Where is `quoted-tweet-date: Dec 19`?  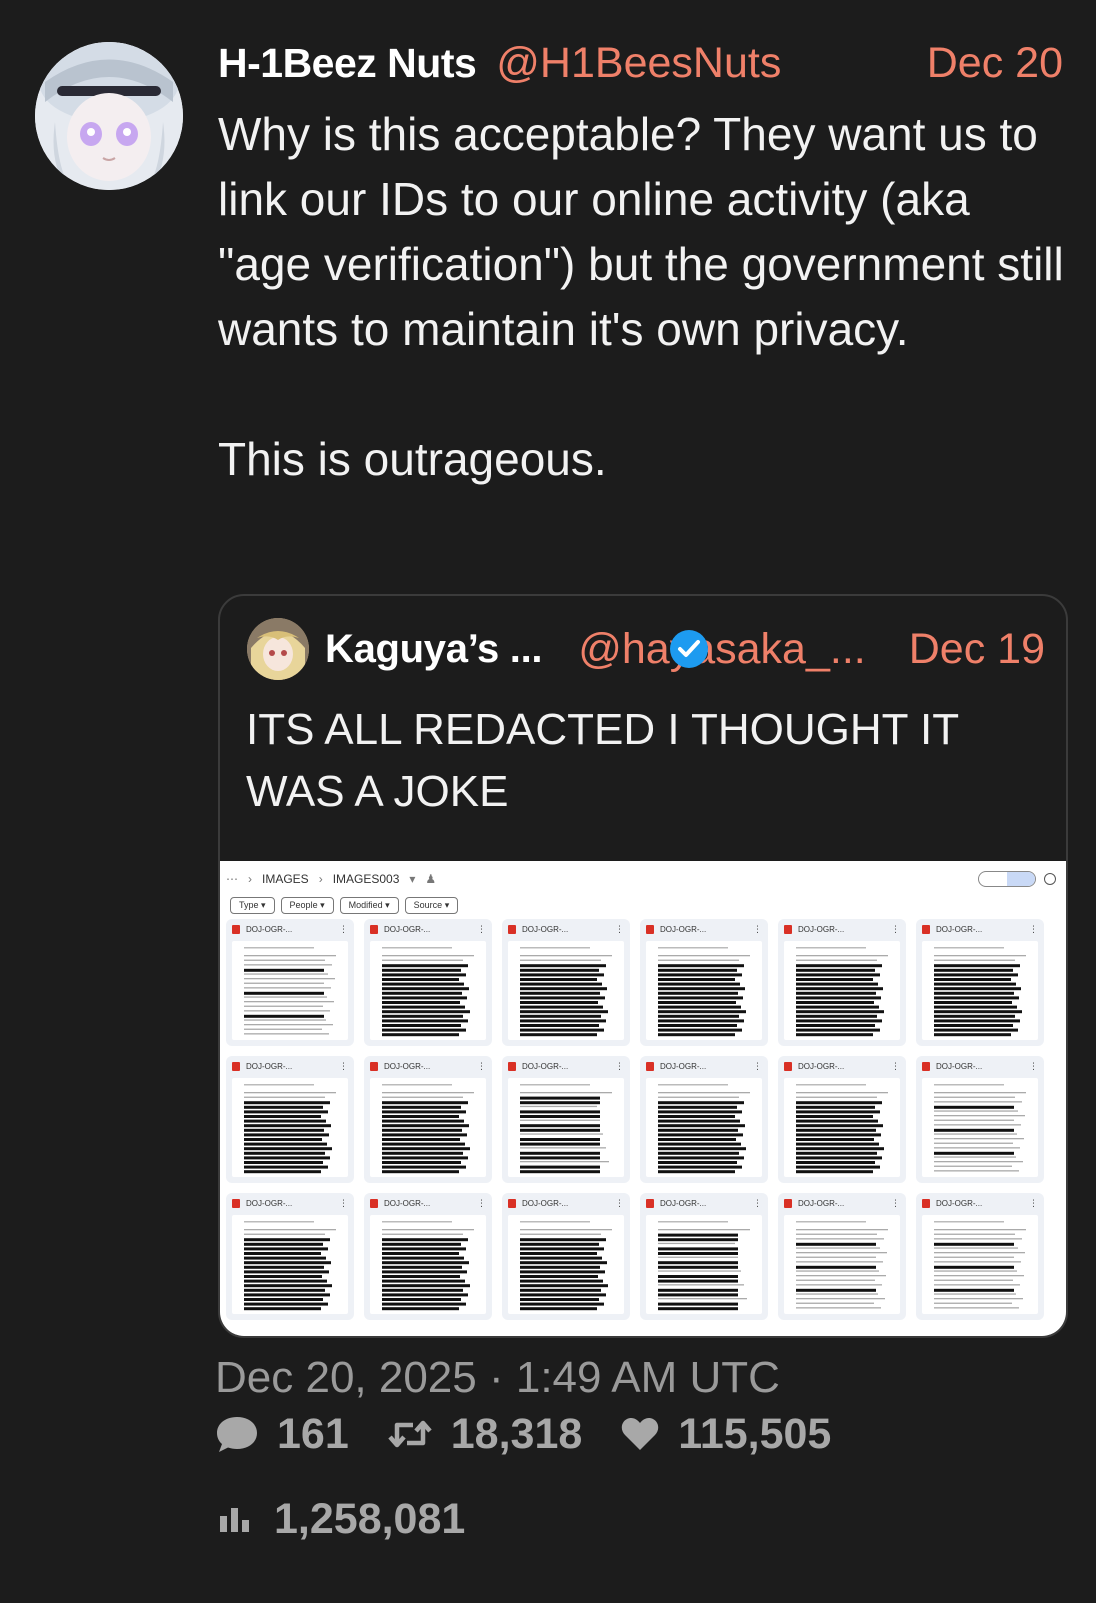 quoted-tweet-date: Dec 19 is located at coordinates (977, 649).